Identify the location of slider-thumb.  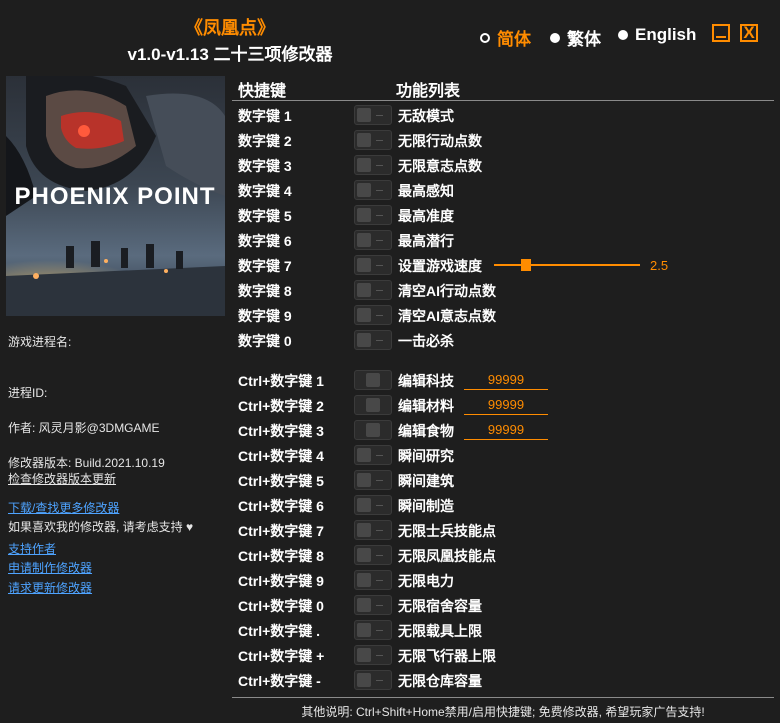
(526, 265).